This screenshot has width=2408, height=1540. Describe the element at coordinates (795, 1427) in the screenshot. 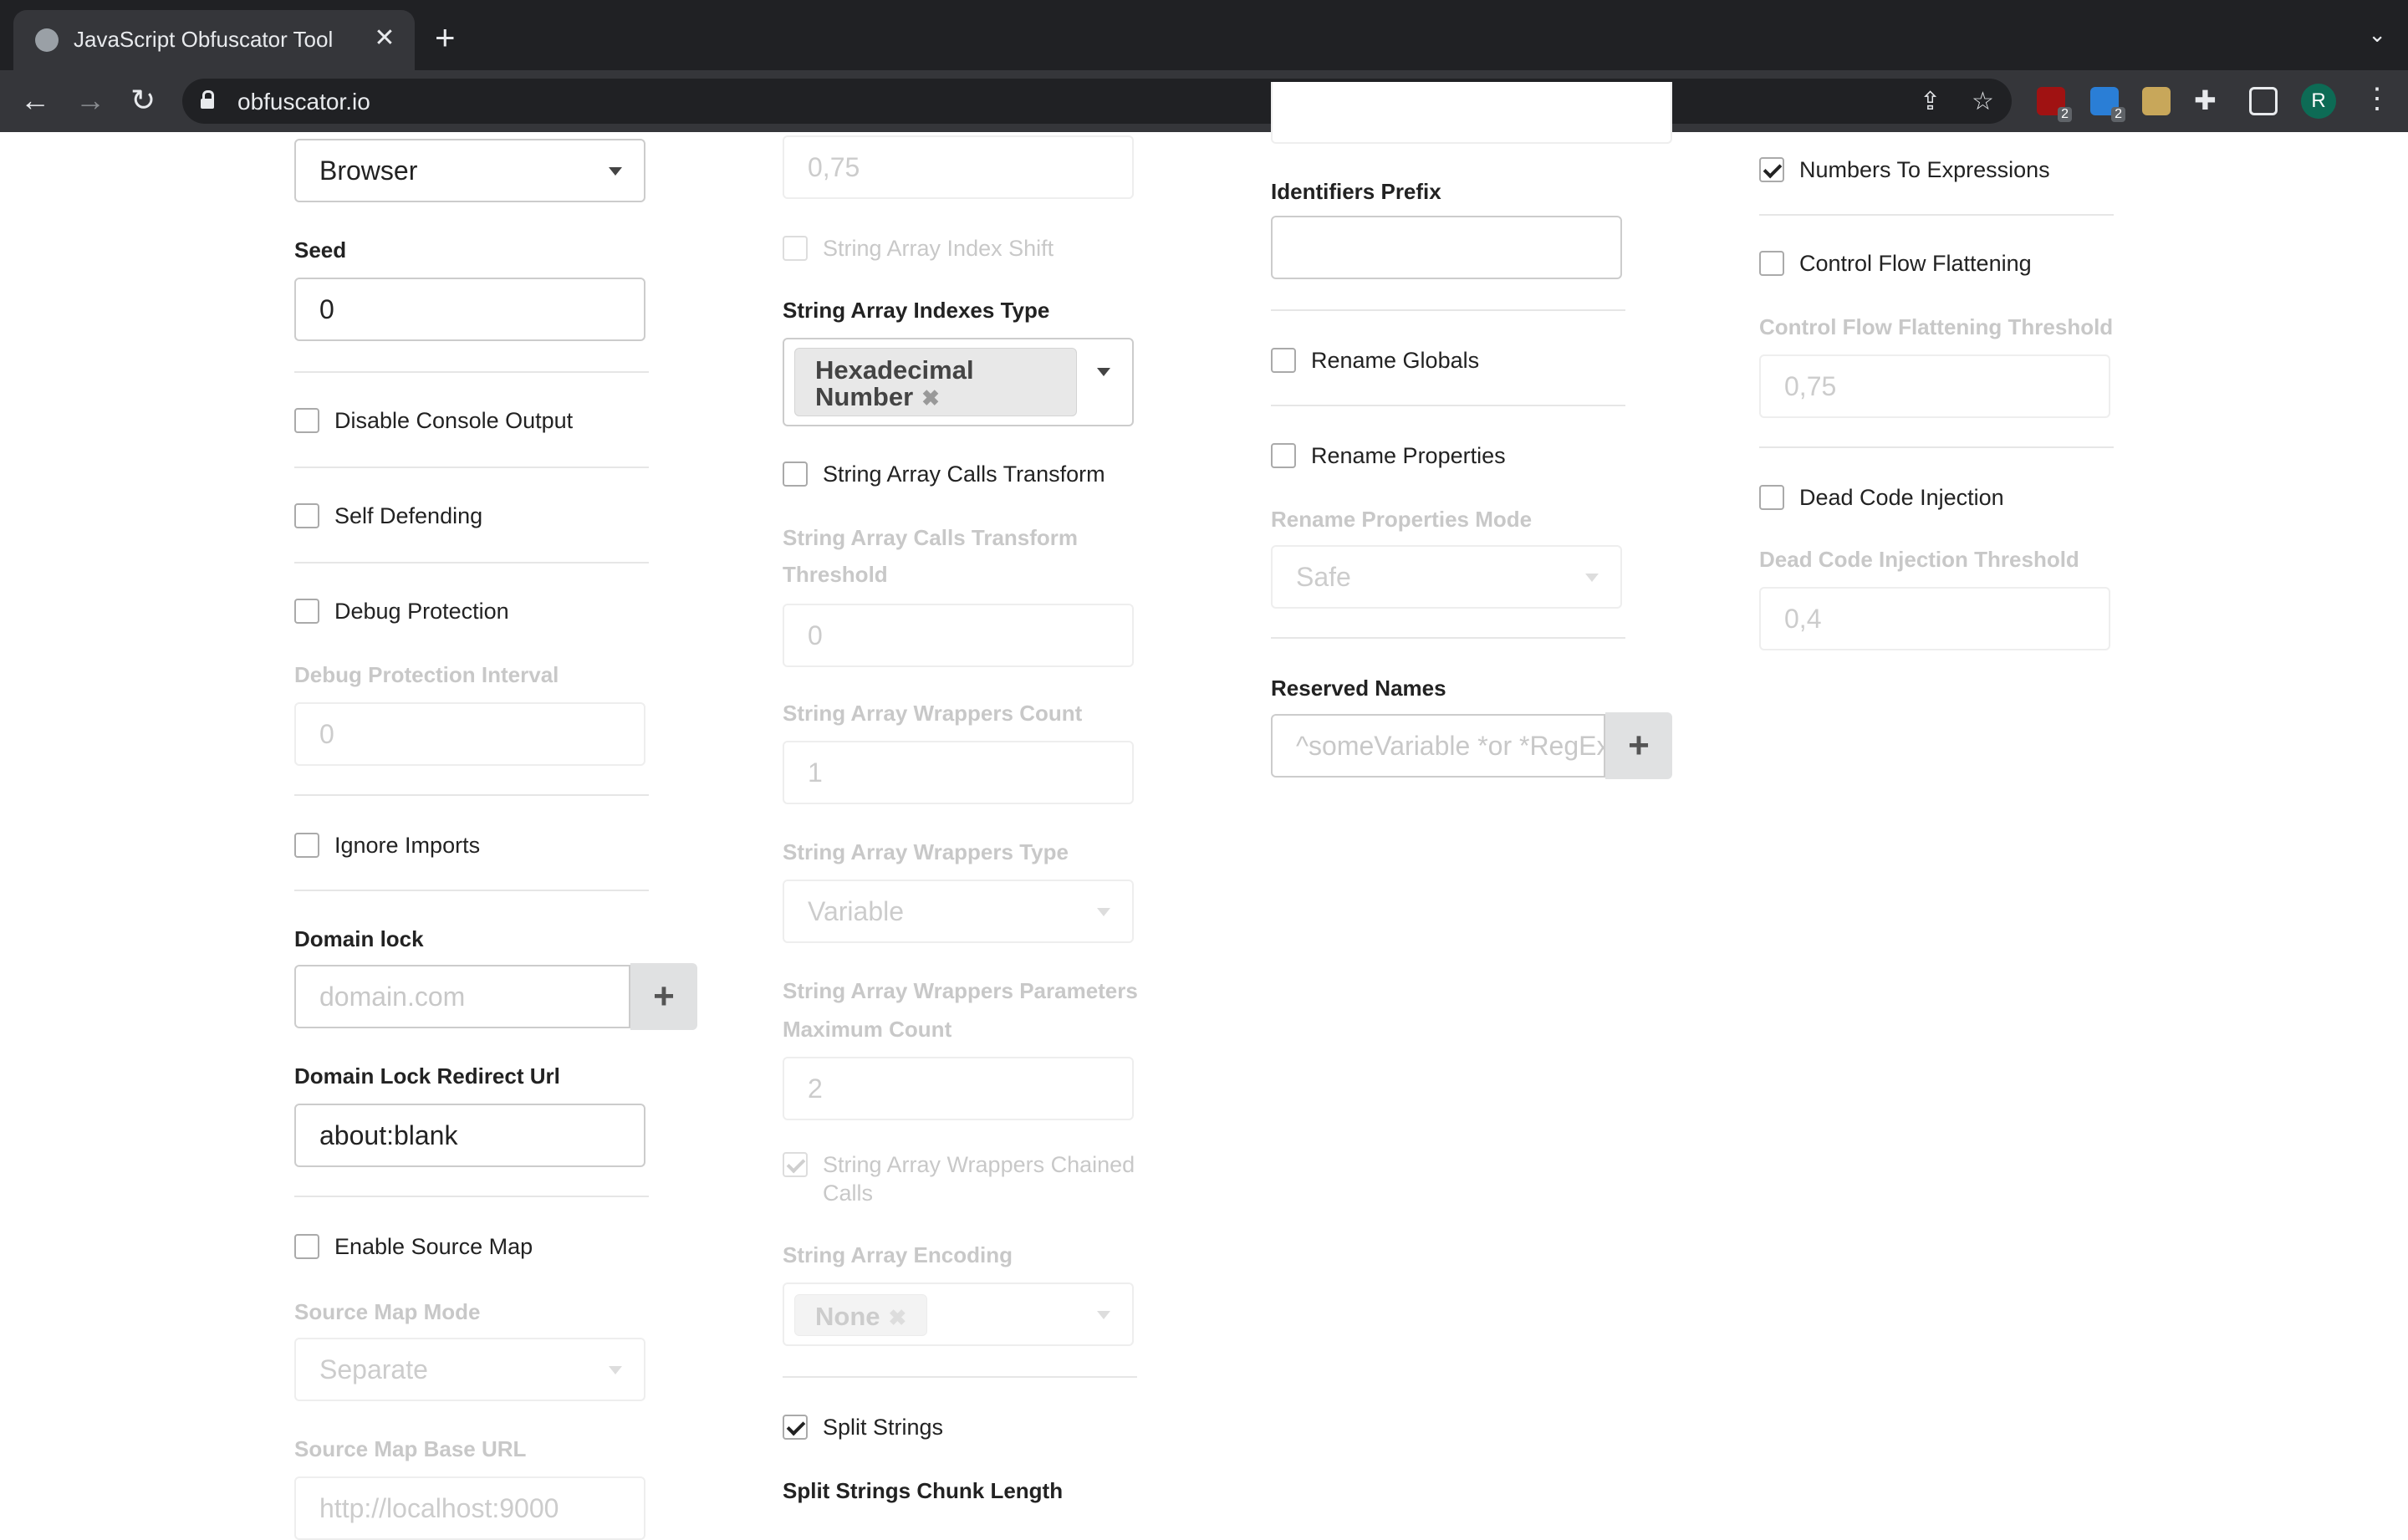

I see `split-strings-checkbox` at that location.